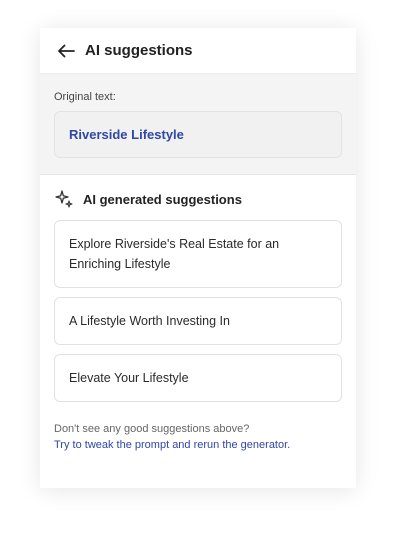 The image size is (396, 540). What do you see at coordinates (198, 378) in the screenshot?
I see `suggestion-card: Elevate Your Lifestyle` at bounding box center [198, 378].